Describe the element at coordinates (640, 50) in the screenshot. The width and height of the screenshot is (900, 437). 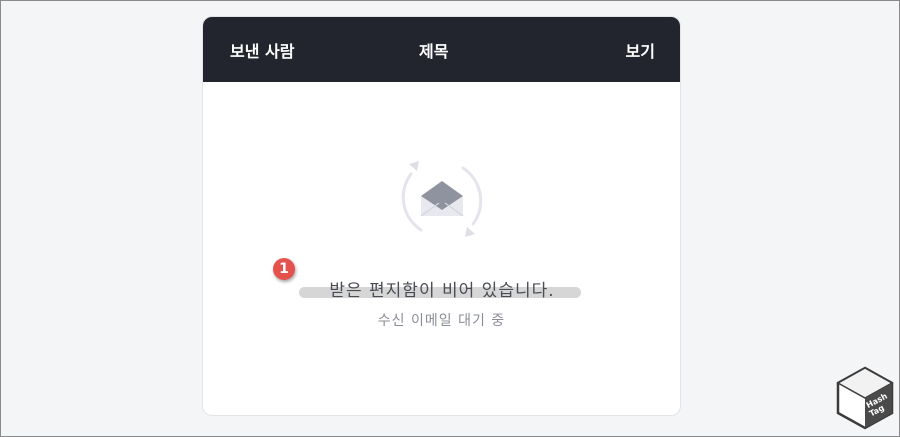
I see `column-view: 보기` at that location.